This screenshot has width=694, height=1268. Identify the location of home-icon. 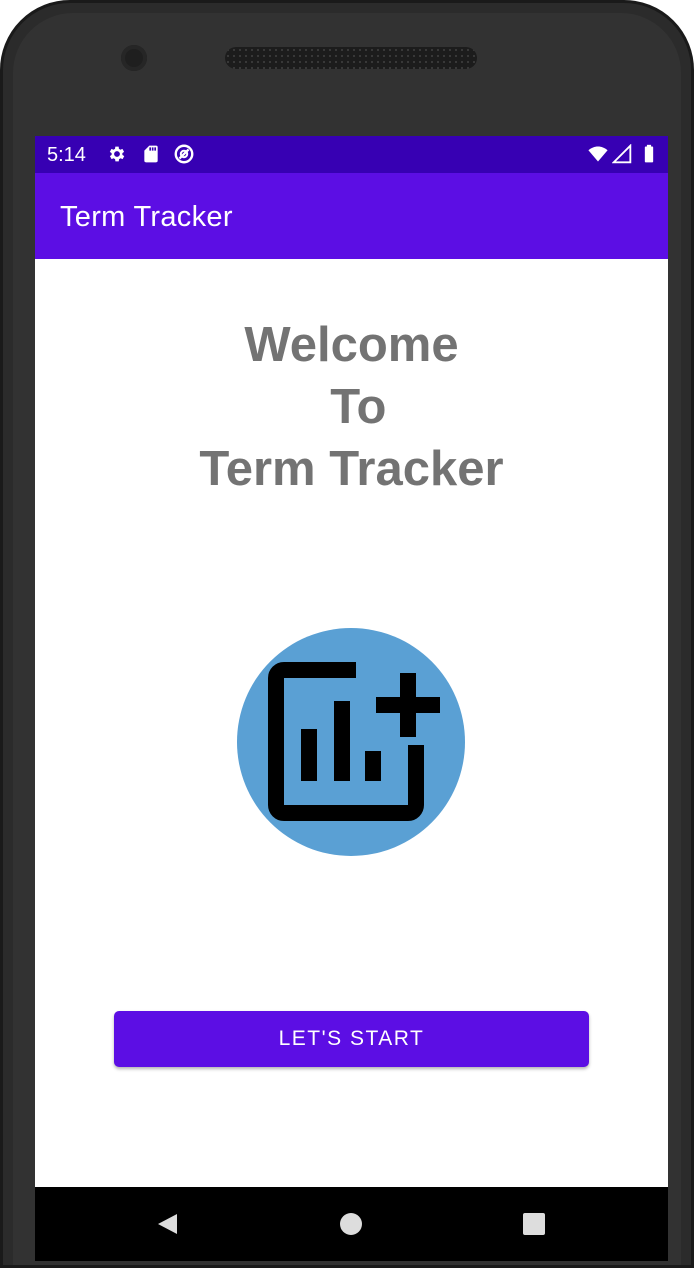
(351, 1224).